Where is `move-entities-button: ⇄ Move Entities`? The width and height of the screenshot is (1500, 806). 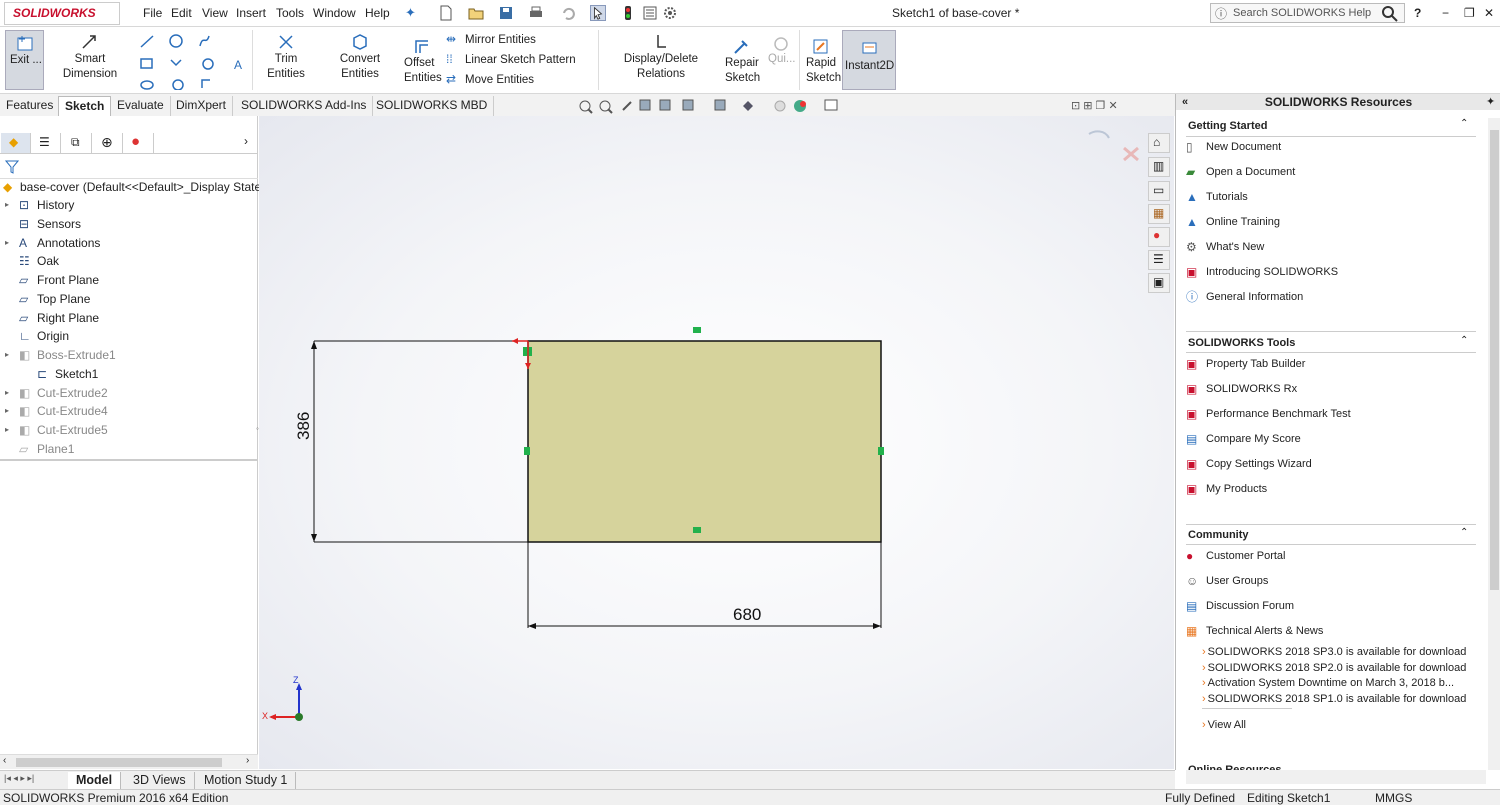
move-entities-button: ⇄ Move Entities is located at coordinates (521, 80).